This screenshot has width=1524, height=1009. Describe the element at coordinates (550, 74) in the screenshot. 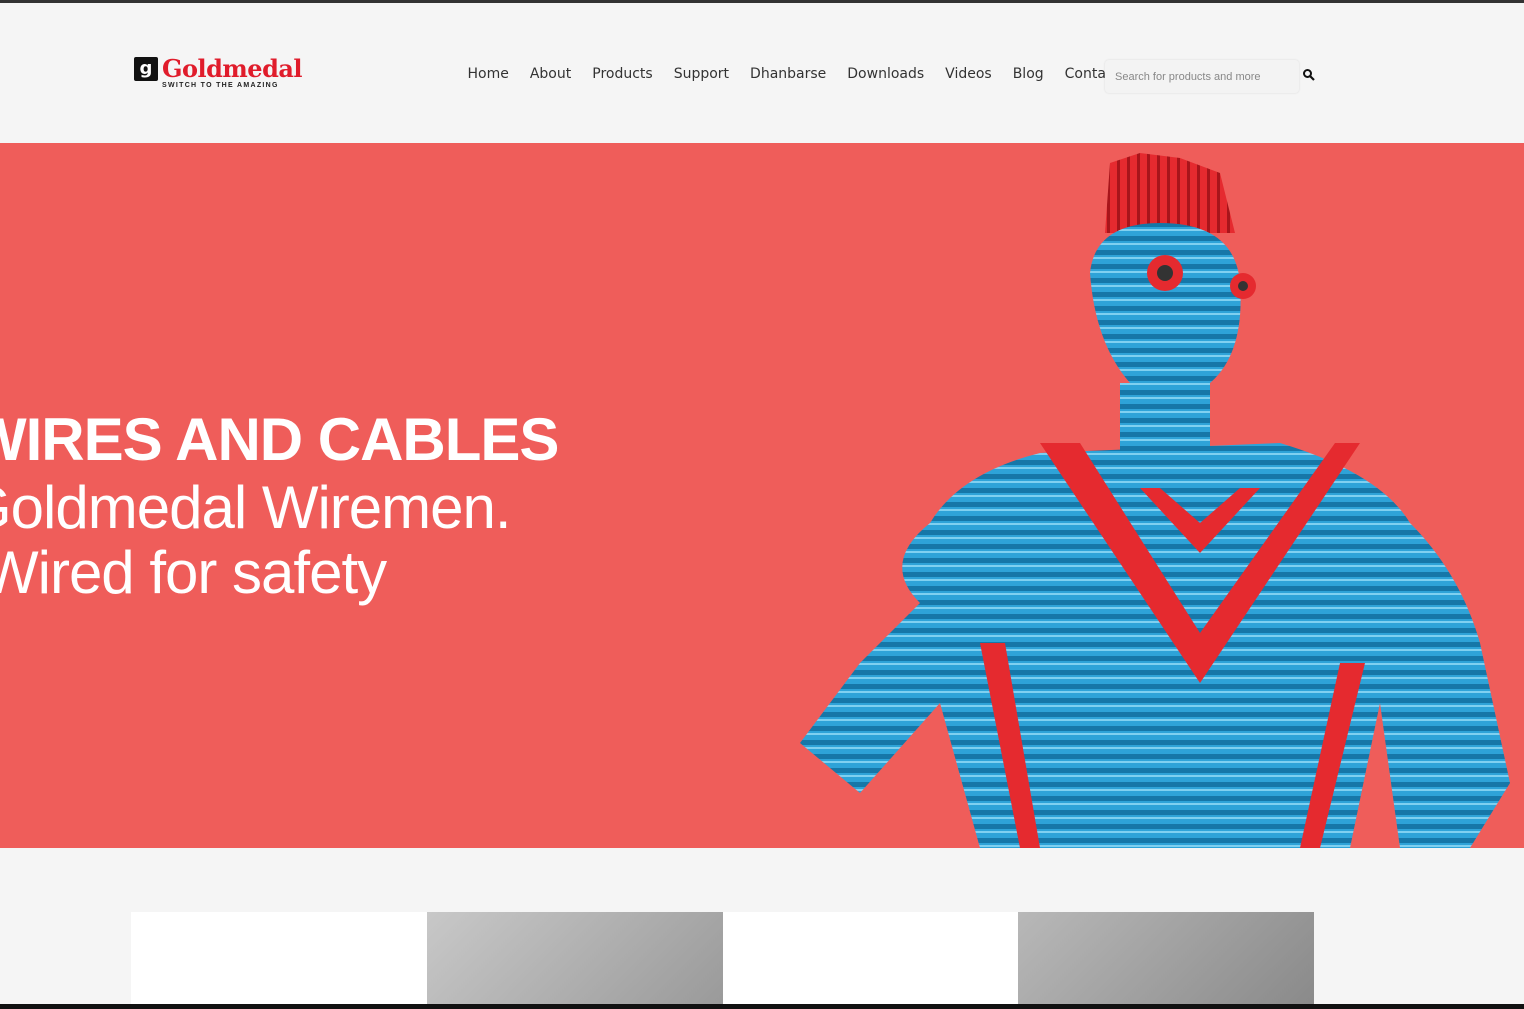

I see `nav-about: About` at that location.